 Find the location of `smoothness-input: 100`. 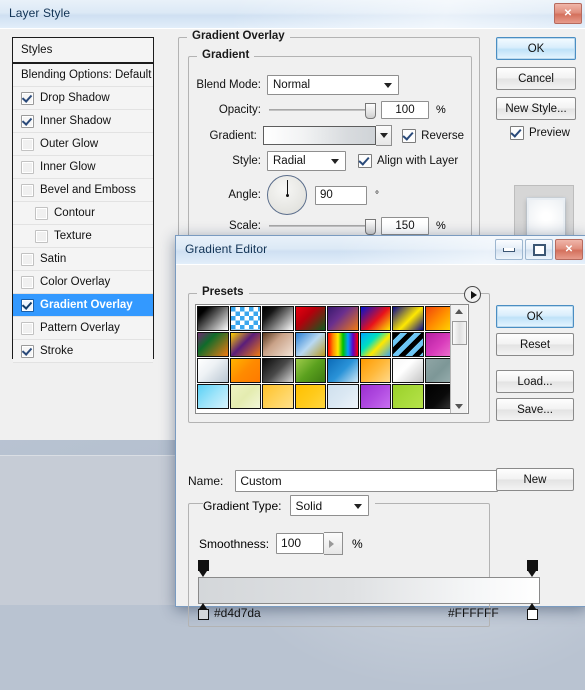

smoothness-input: 100 is located at coordinates (300, 543).